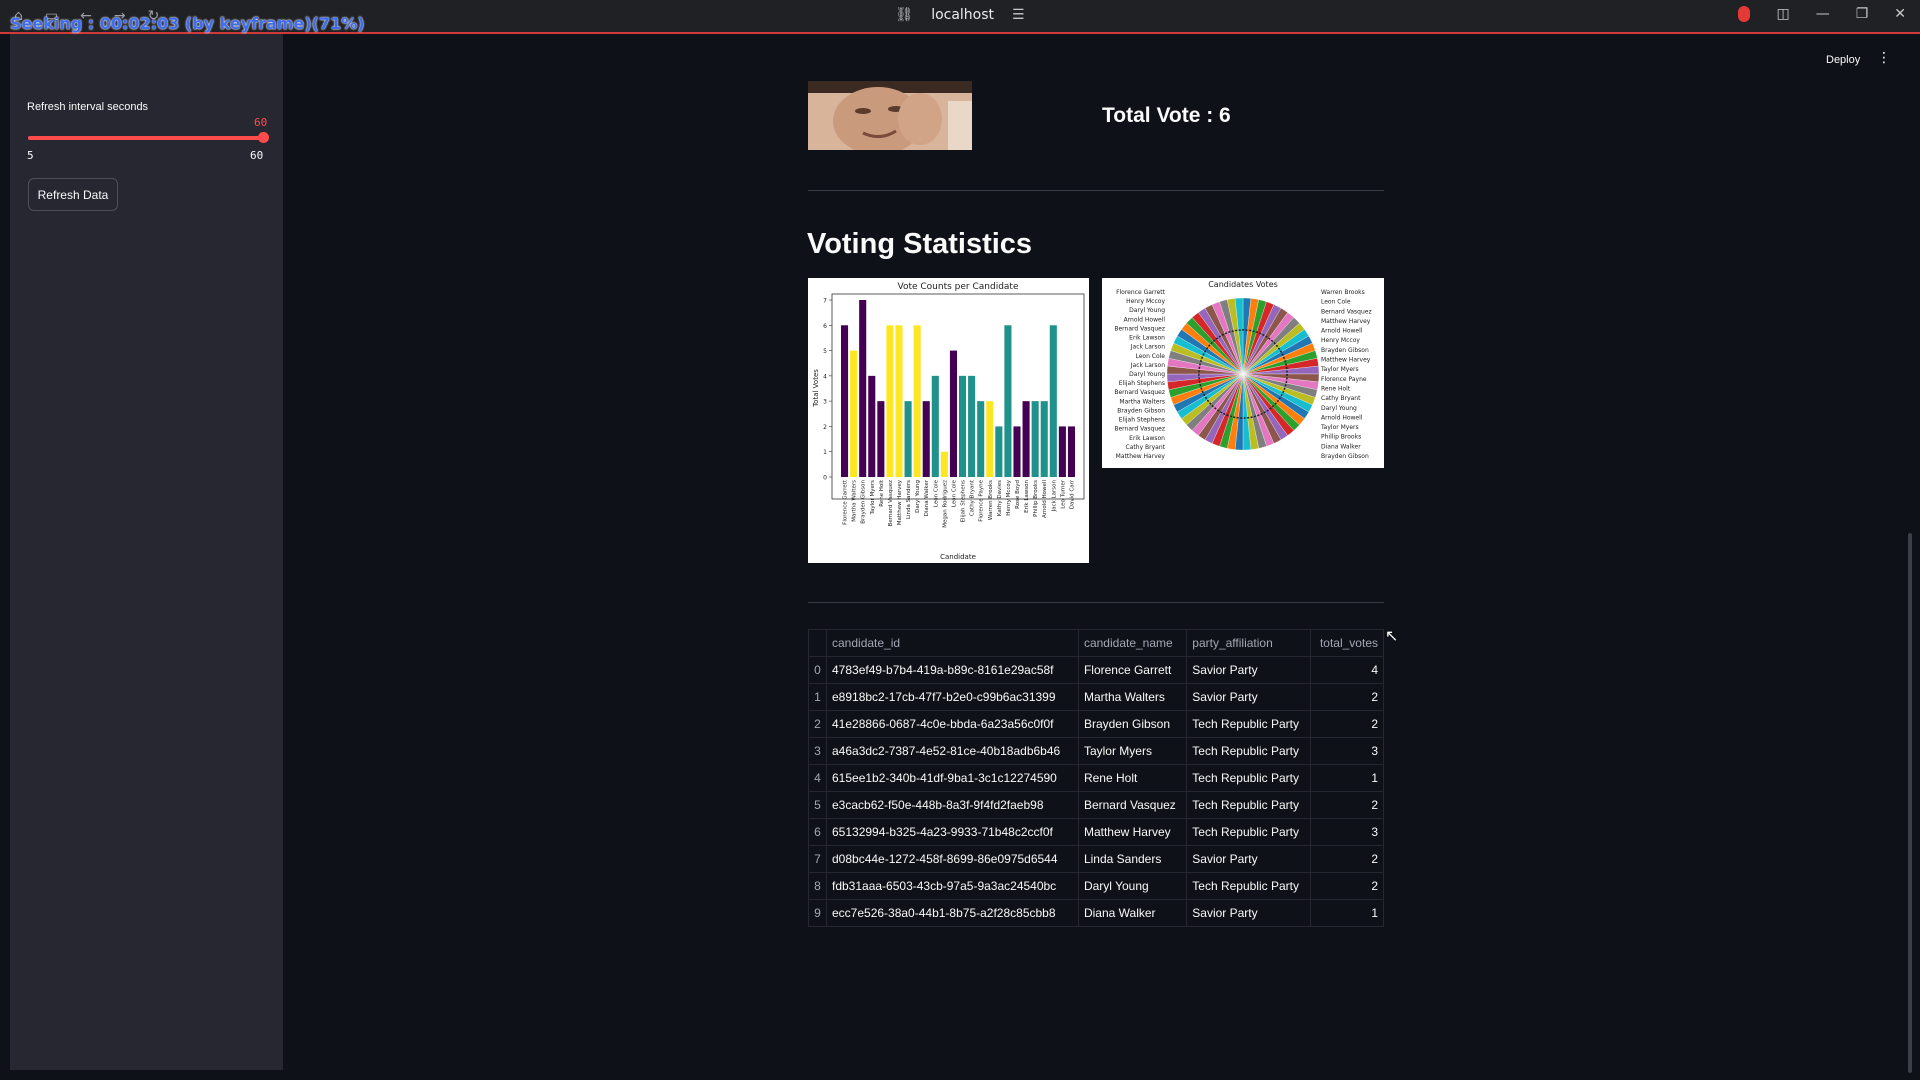  What do you see at coordinates (817, 751) in the screenshot?
I see `row-index: 3` at bounding box center [817, 751].